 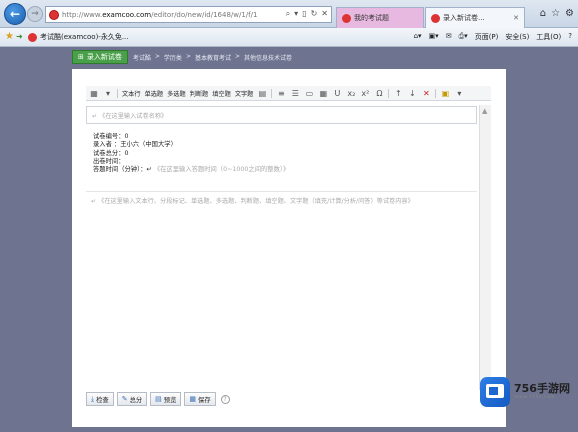 What do you see at coordinates (81, 57) in the screenshot?
I see `add-icon: ⊞` at bounding box center [81, 57].